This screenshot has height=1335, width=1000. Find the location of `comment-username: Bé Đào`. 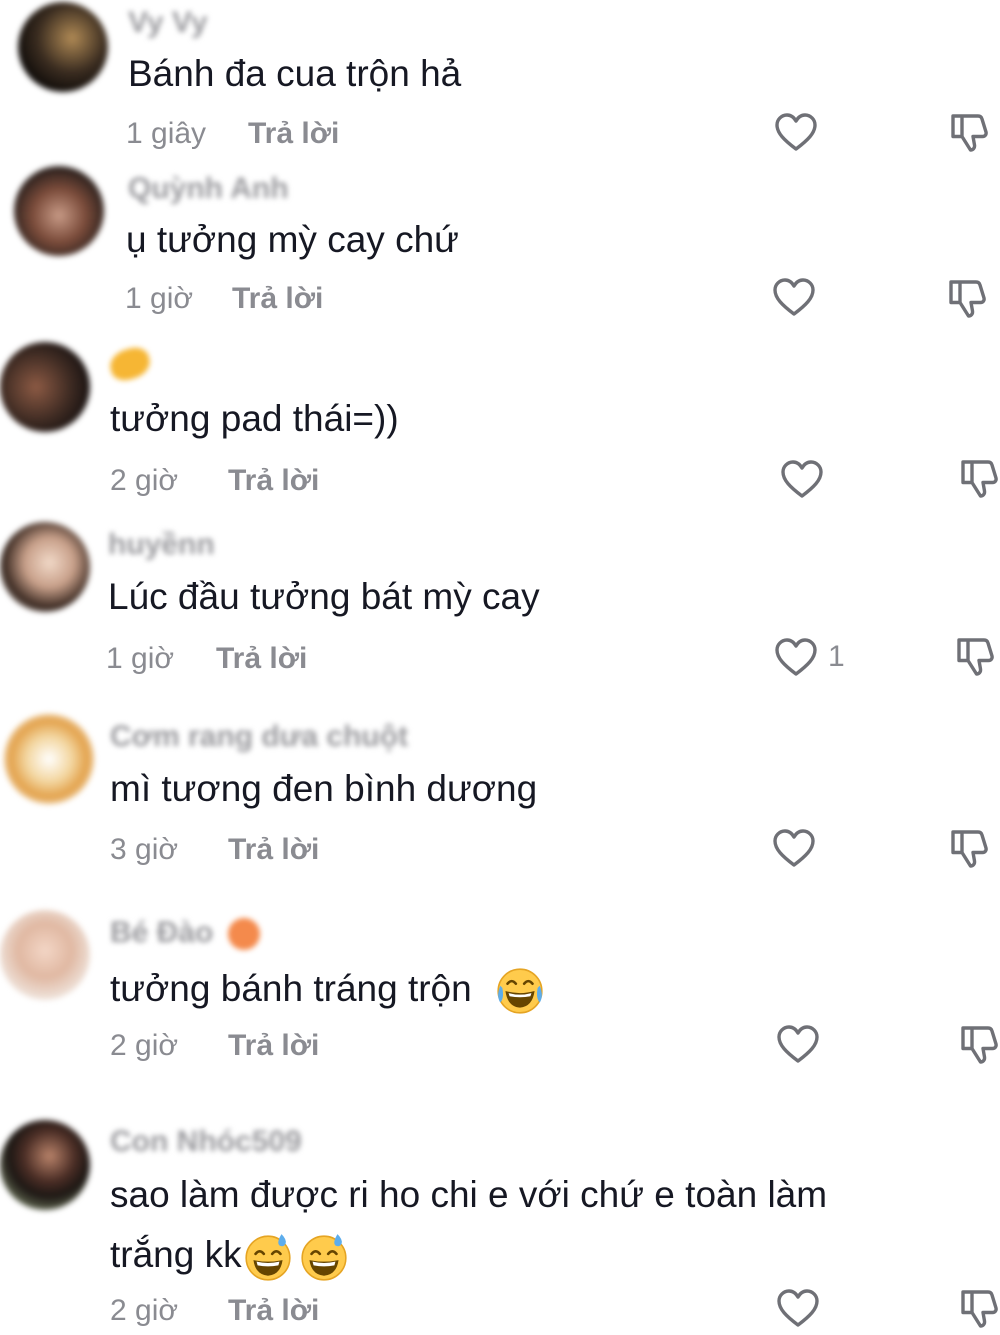

comment-username: Bé Đào is located at coordinates (185, 933).